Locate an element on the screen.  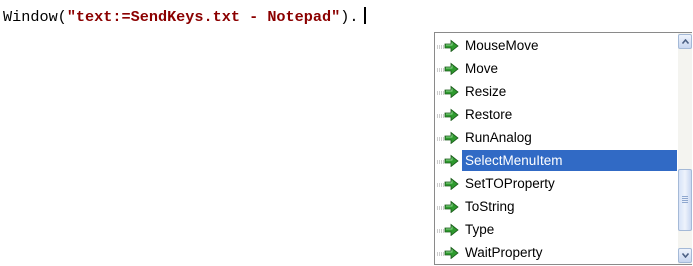
scroll-up-button is located at coordinates (685, 41).